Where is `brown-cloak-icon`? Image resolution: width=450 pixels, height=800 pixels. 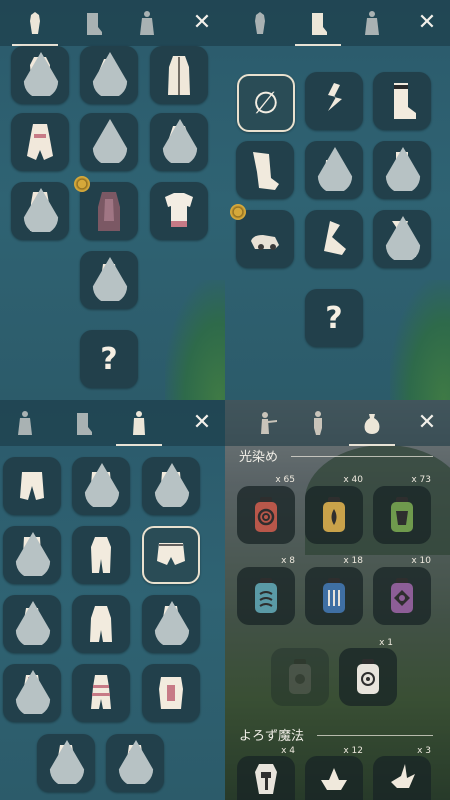
brown-cloak-icon is located at coordinates (109, 211).